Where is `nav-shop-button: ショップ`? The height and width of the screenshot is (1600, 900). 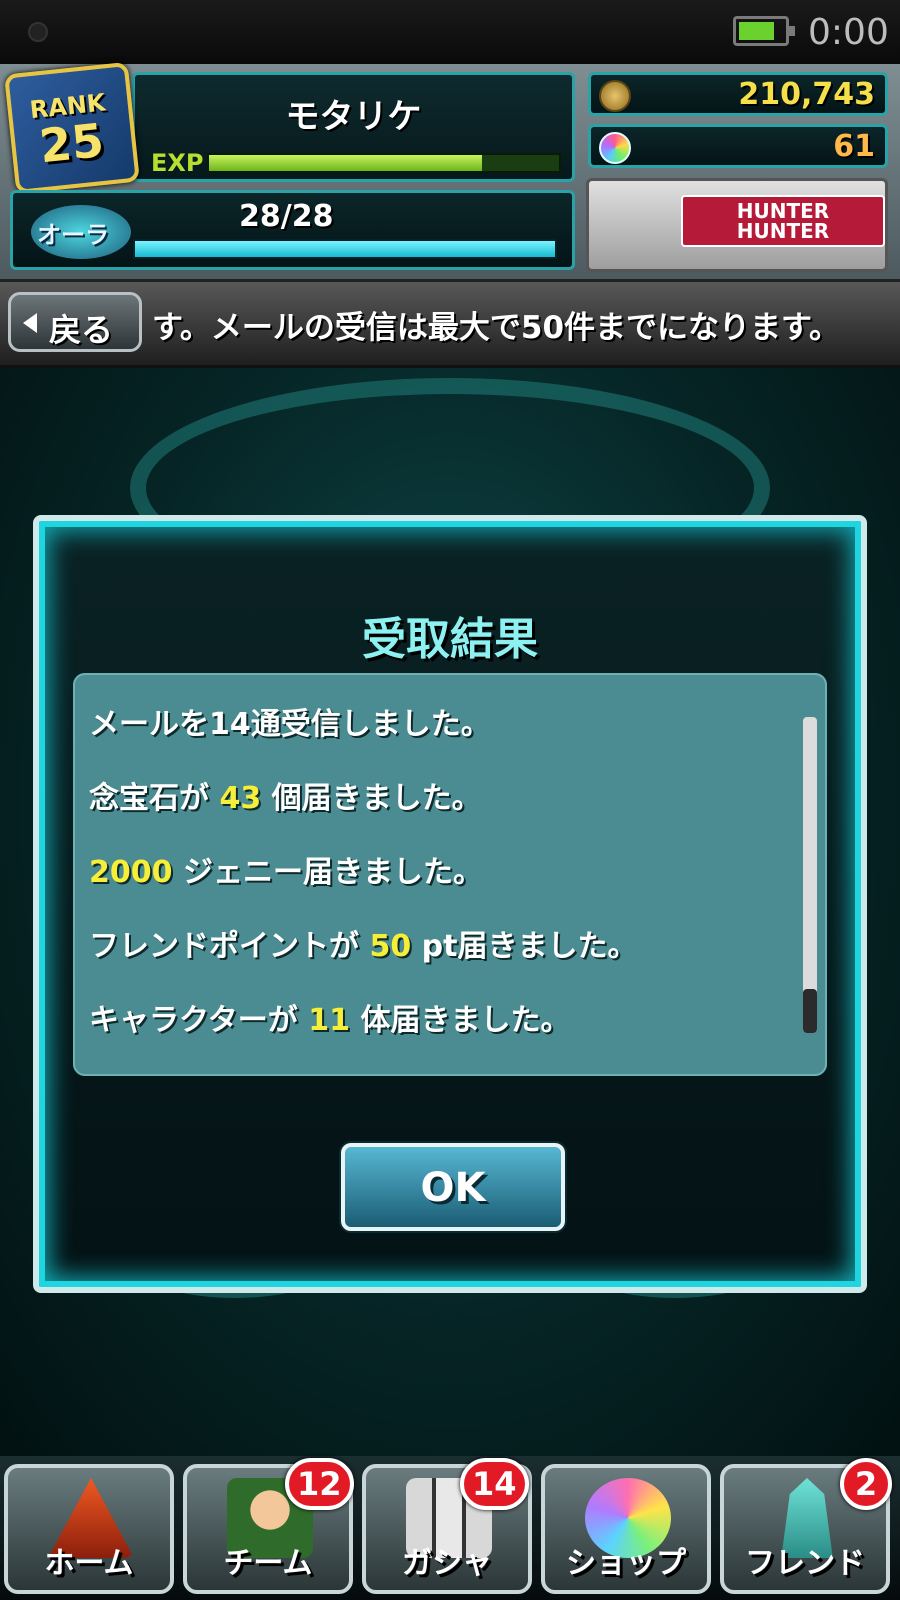 nav-shop-button: ショップ is located at coordinates (626, 1529).